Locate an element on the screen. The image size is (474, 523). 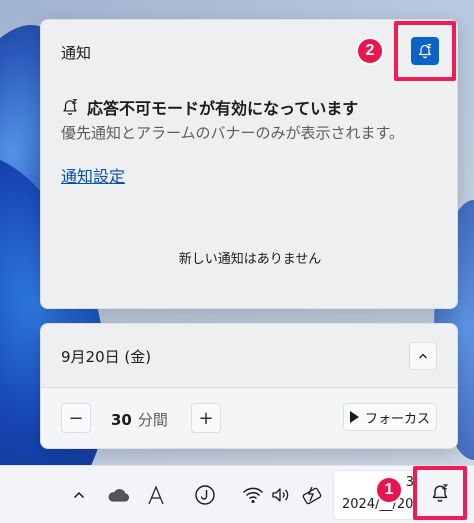
empty-notifications-message: 新しい通知はありません is located at coordinates (250, 259).